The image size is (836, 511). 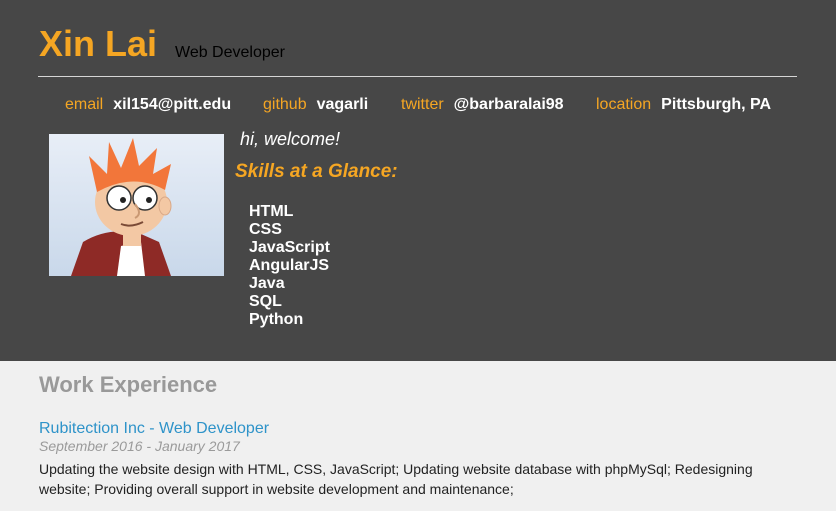 I want to click on skill-item: SQL, so click(x=265, y=301).